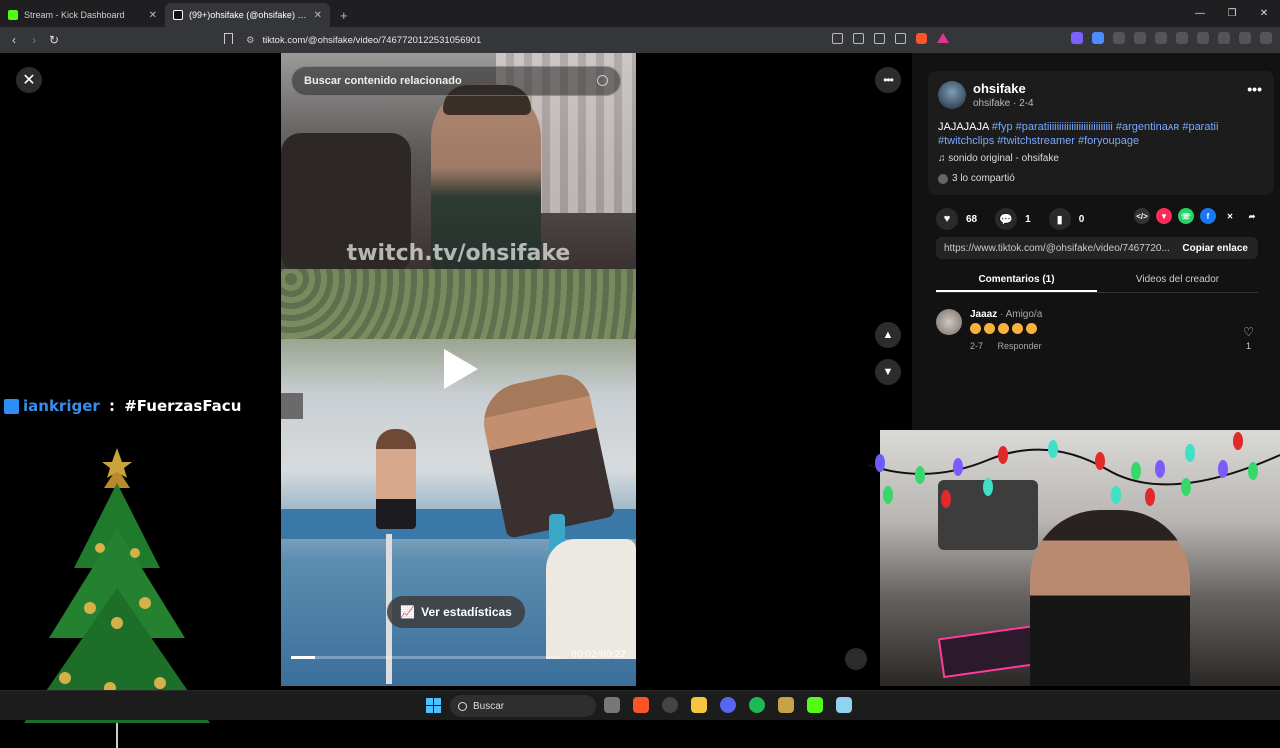  Describe the element at coordinates (1208, 216) in the screenshot. I see `facebook-icon: f` at that location.